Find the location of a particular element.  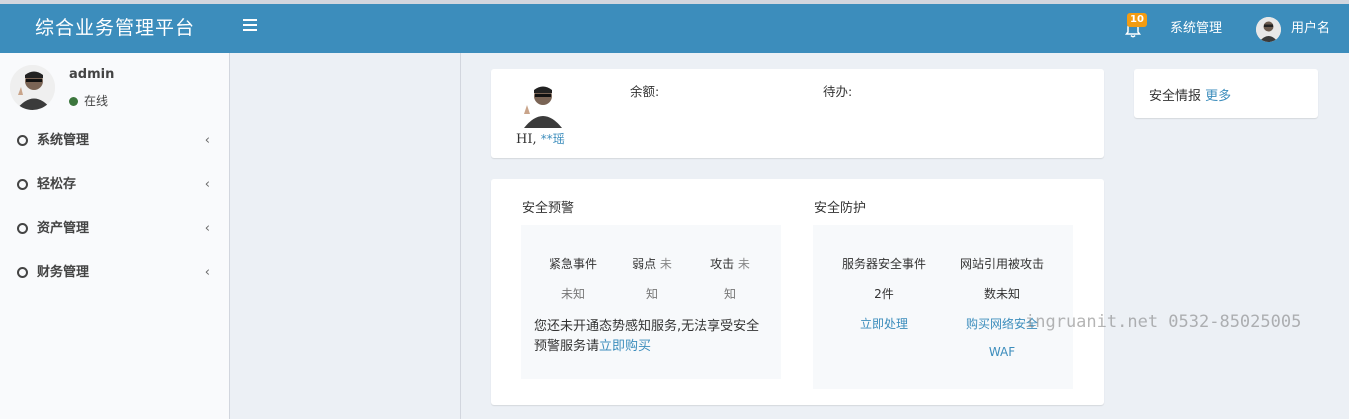

welcome-box: HI, **瑶 余额: 待办: is located at coordinates (797, 113).